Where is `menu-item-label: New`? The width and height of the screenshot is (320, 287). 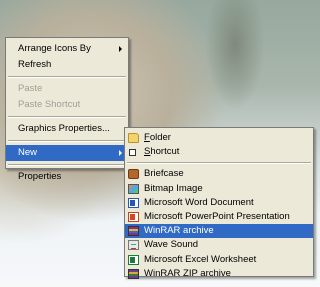
menu-item-label: New is located at coordinates (28, 152).